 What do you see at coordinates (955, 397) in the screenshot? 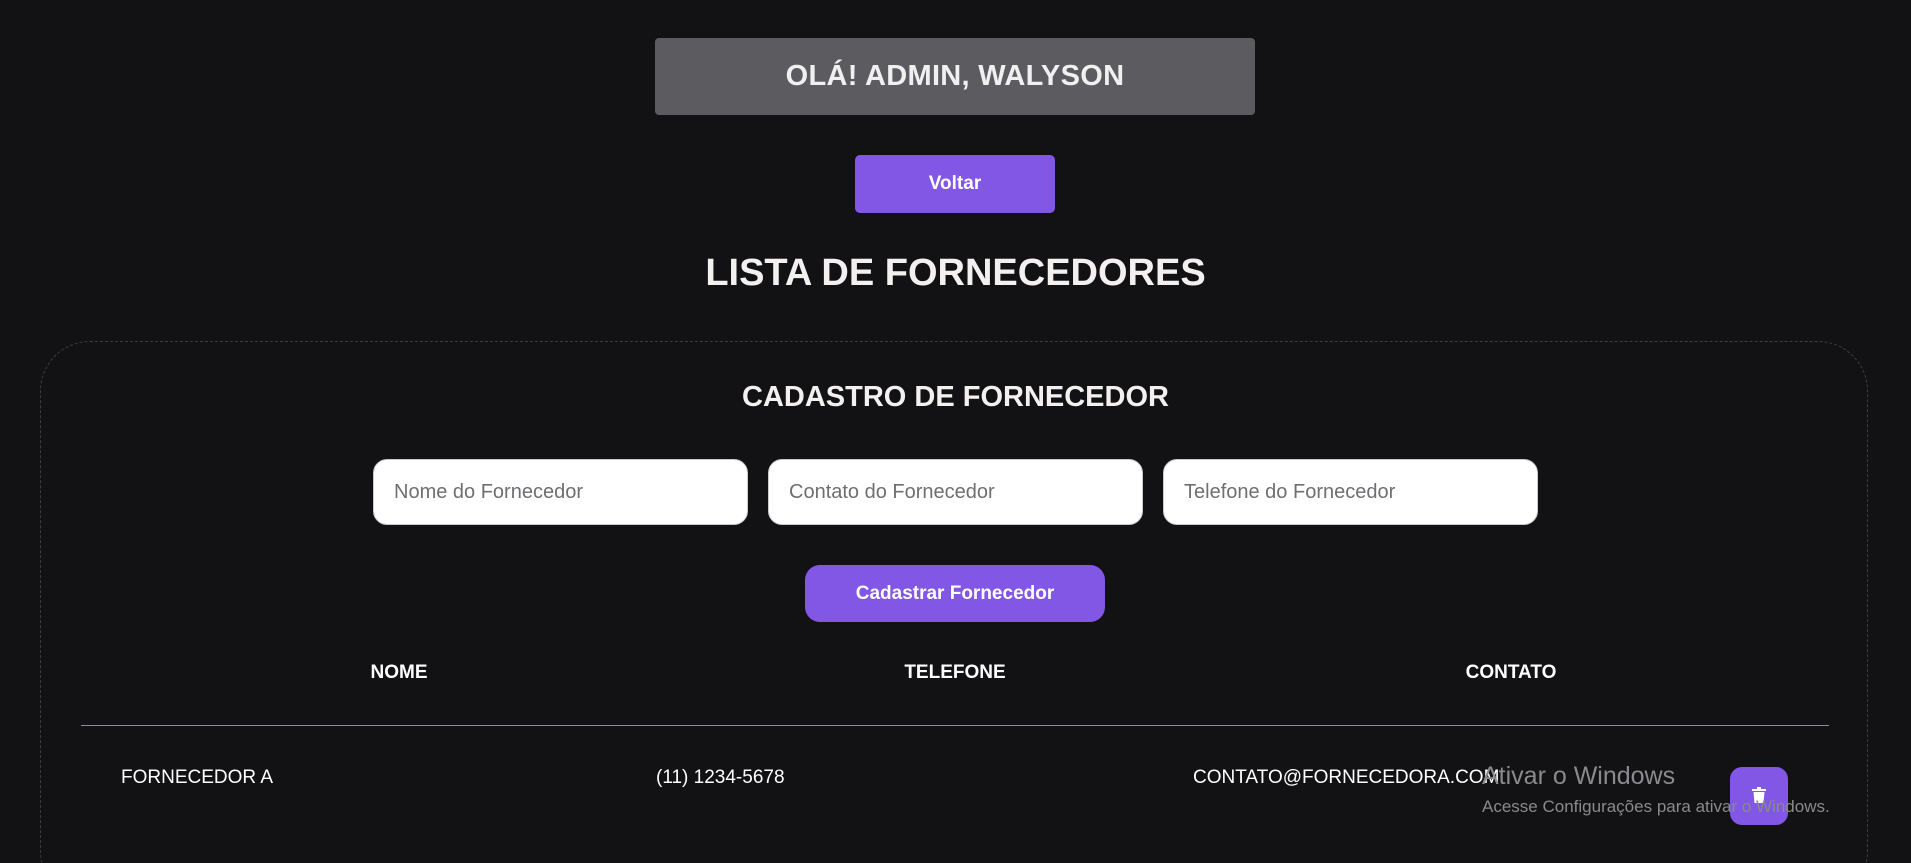
I see `form-title: CADASTRO DE FORNECEDOR` at bounding box center [955, 397].